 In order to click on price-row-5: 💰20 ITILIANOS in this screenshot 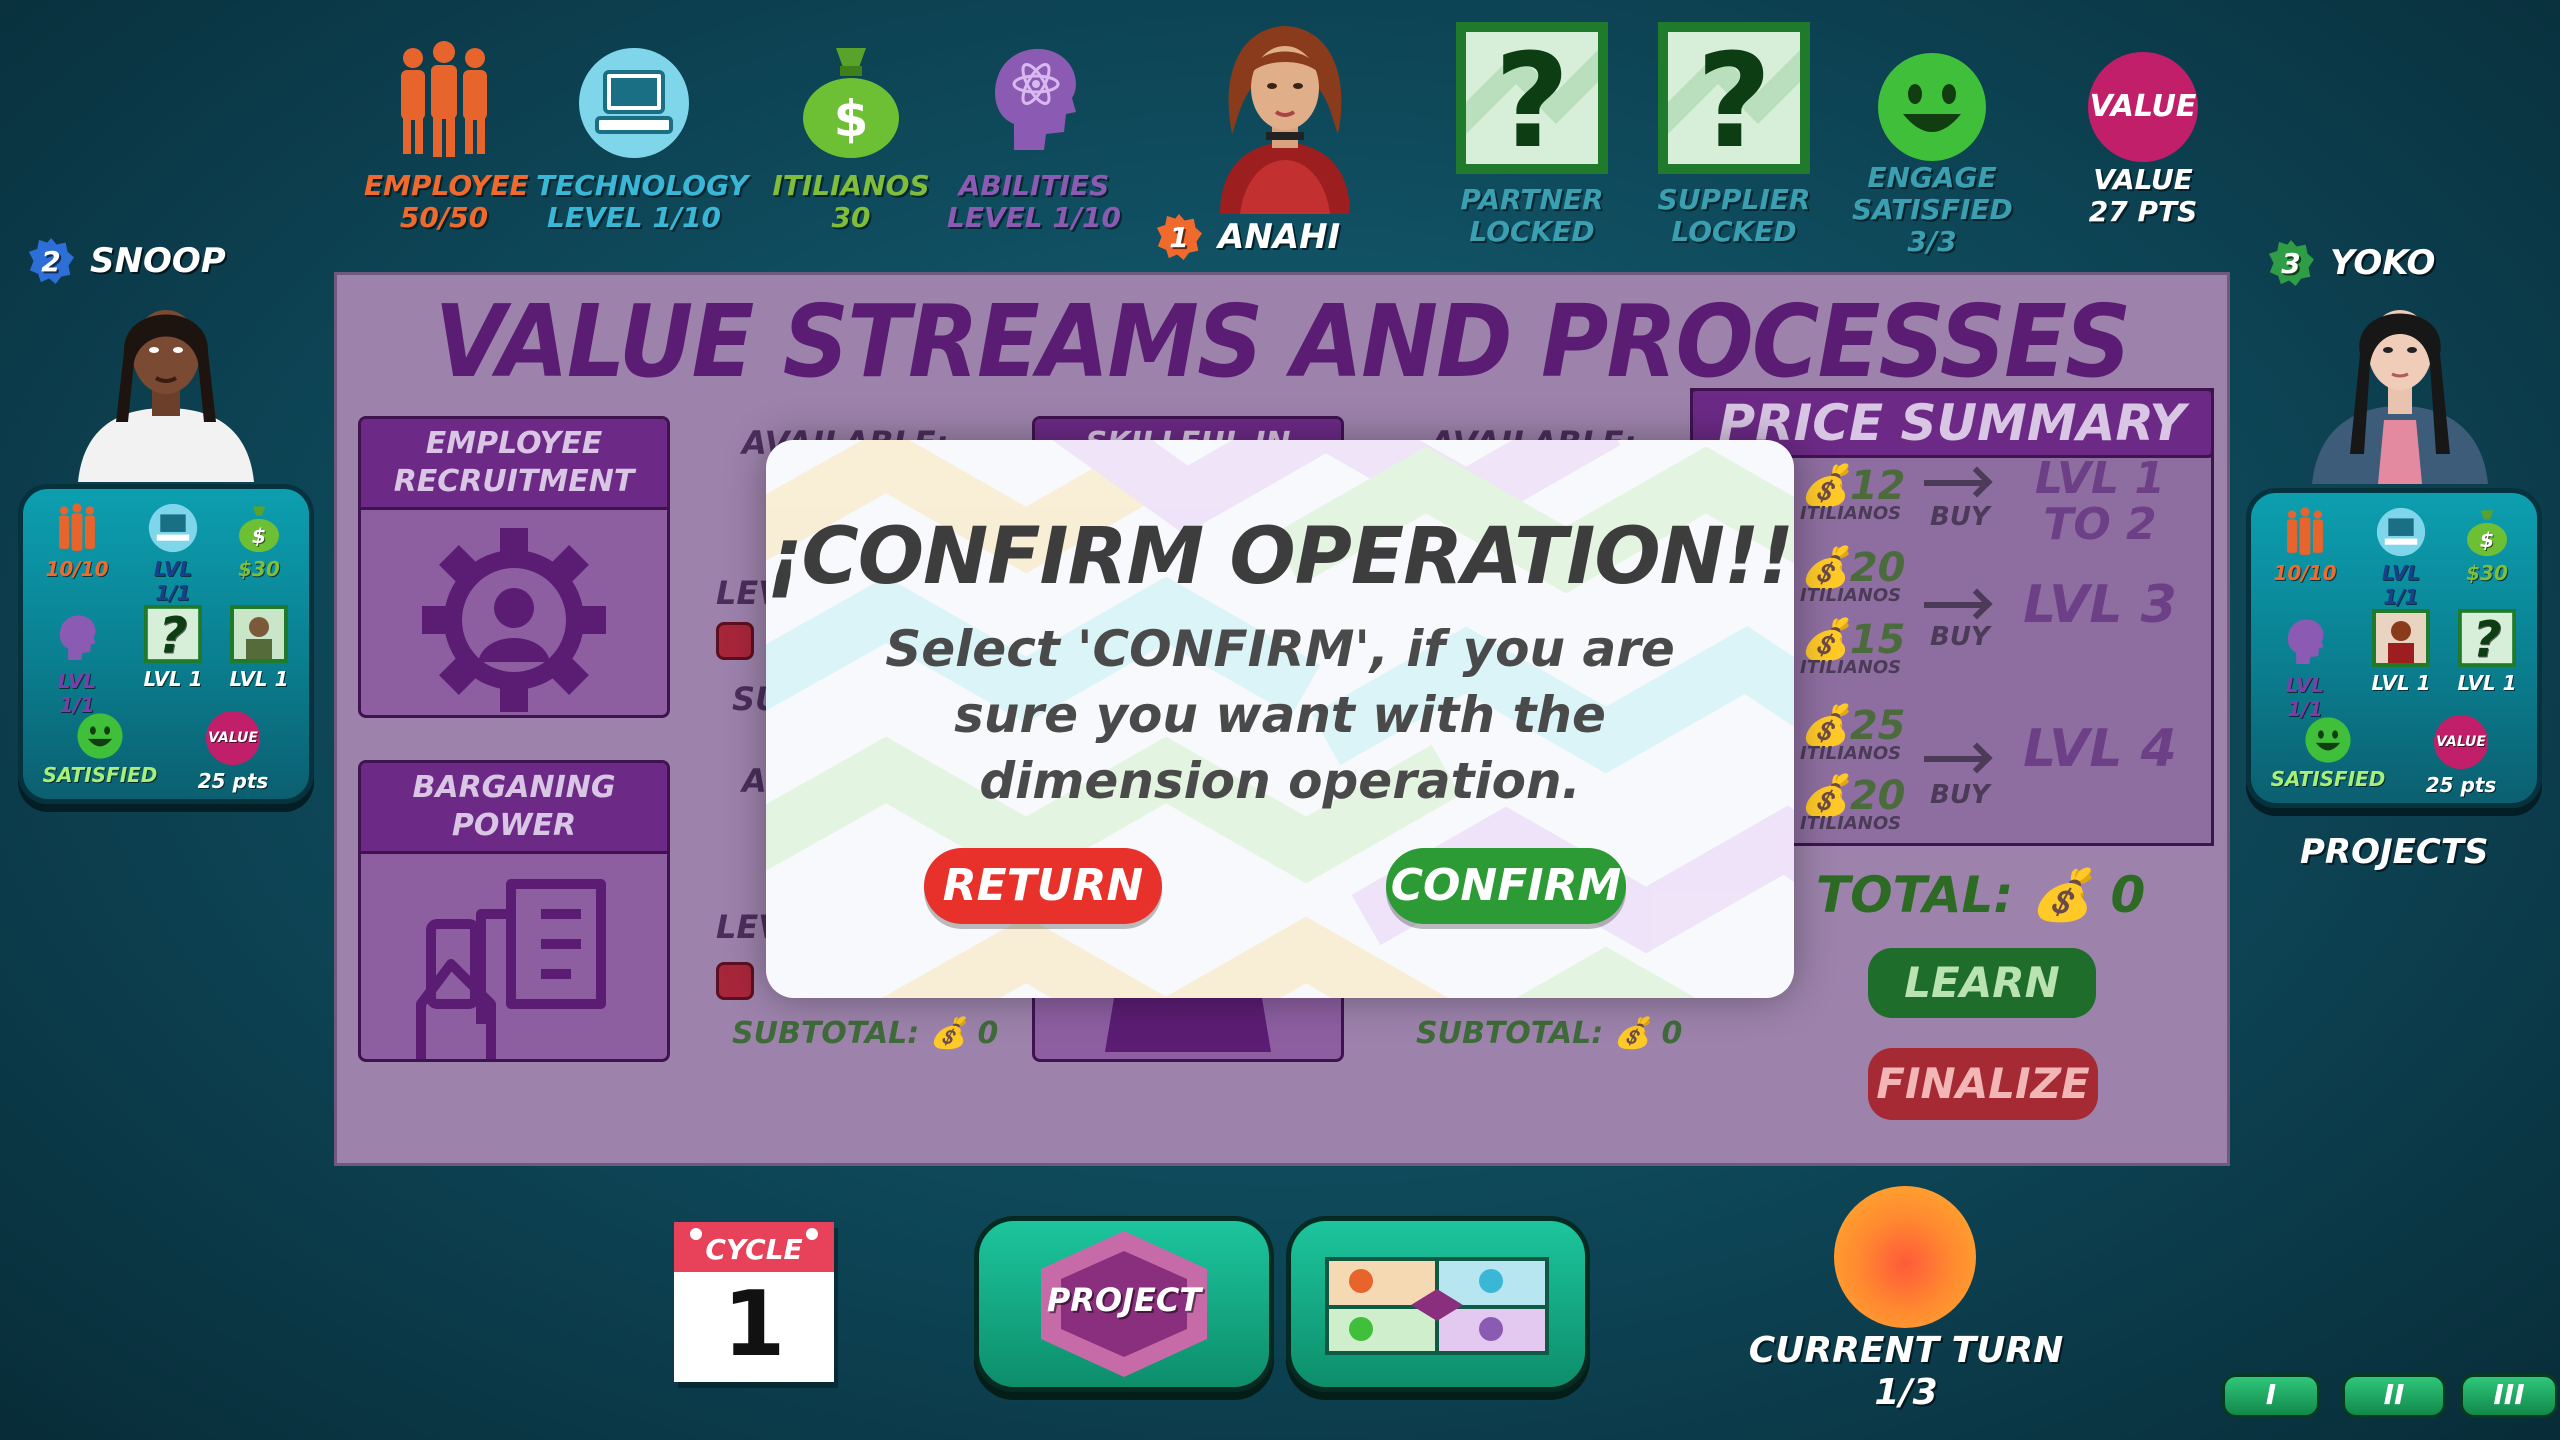, I will do `click(1852, 803)`.